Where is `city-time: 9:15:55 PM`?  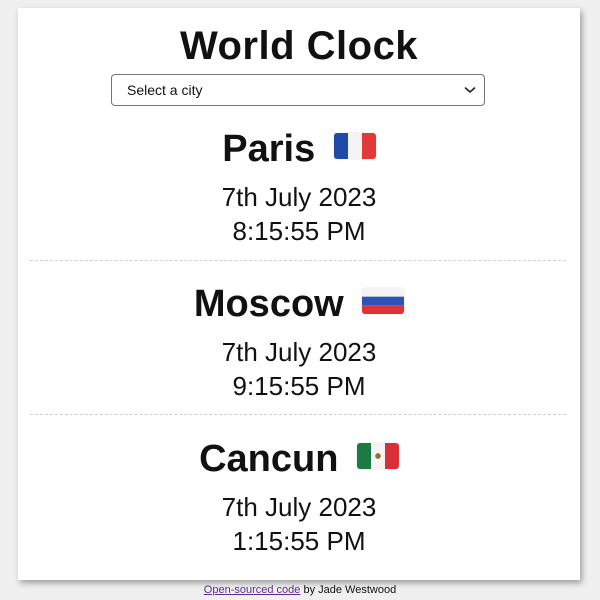
city-time: 9:15:55 PM is located at coordinates (299, 386).